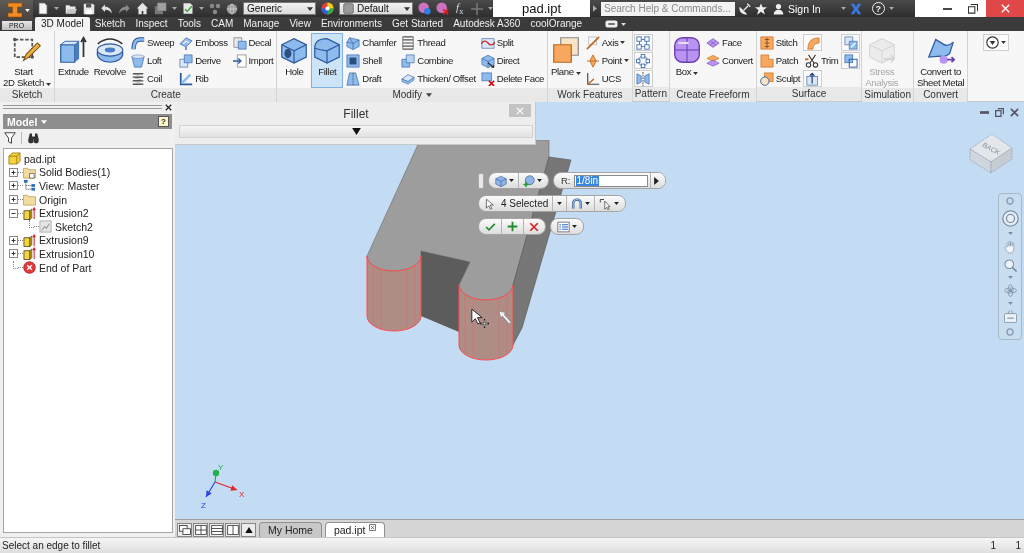  I want to click on apply-button, so click(512, 226).